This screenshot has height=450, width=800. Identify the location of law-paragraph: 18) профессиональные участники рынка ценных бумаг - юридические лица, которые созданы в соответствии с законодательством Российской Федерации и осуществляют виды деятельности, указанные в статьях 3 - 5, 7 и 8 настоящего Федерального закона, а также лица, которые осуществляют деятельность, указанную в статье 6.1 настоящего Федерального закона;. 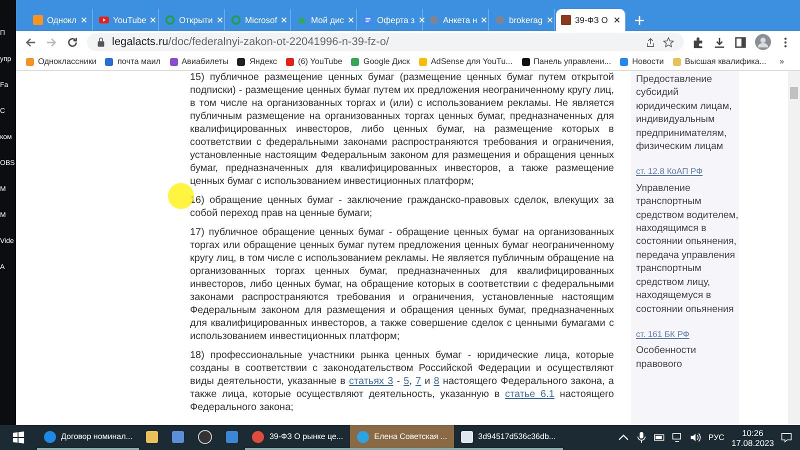
(402, 381).